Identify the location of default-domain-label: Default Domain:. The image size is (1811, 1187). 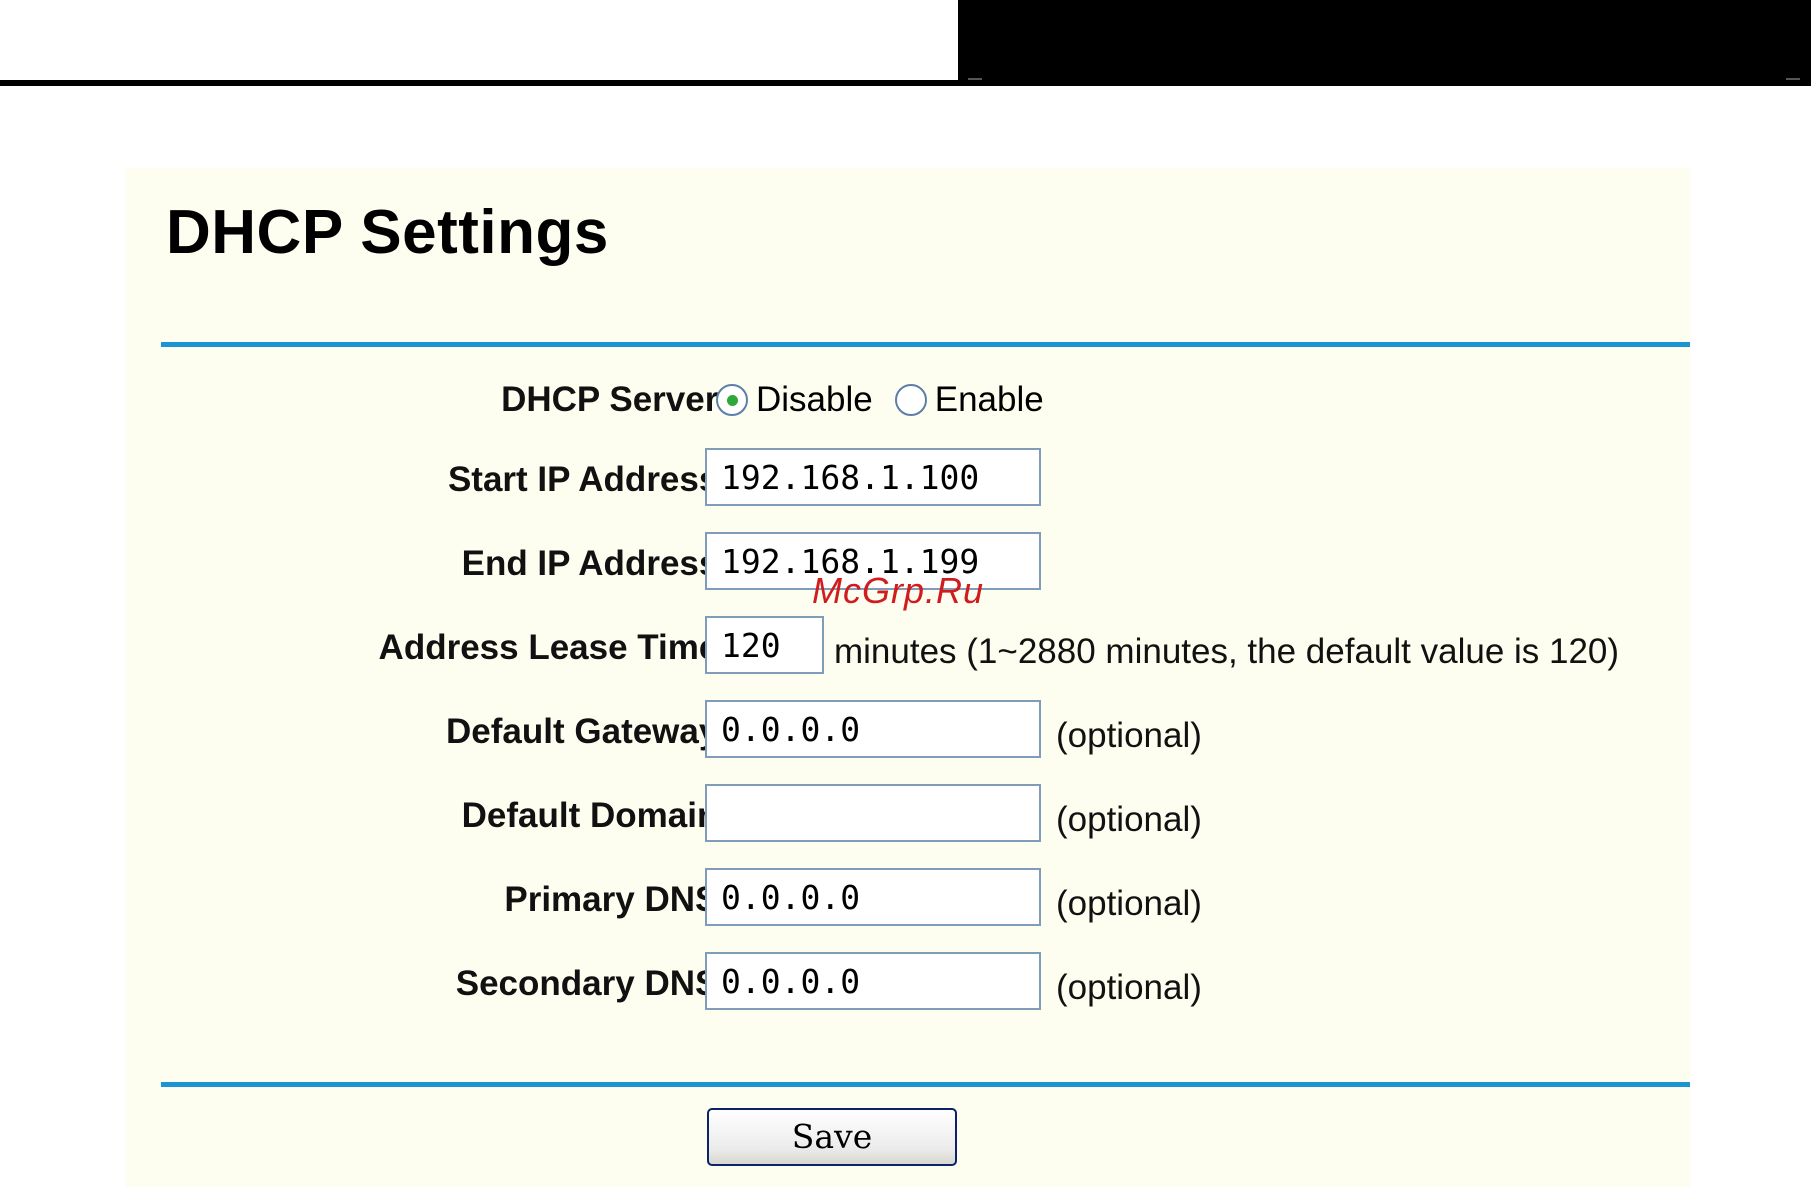
(595, 815).